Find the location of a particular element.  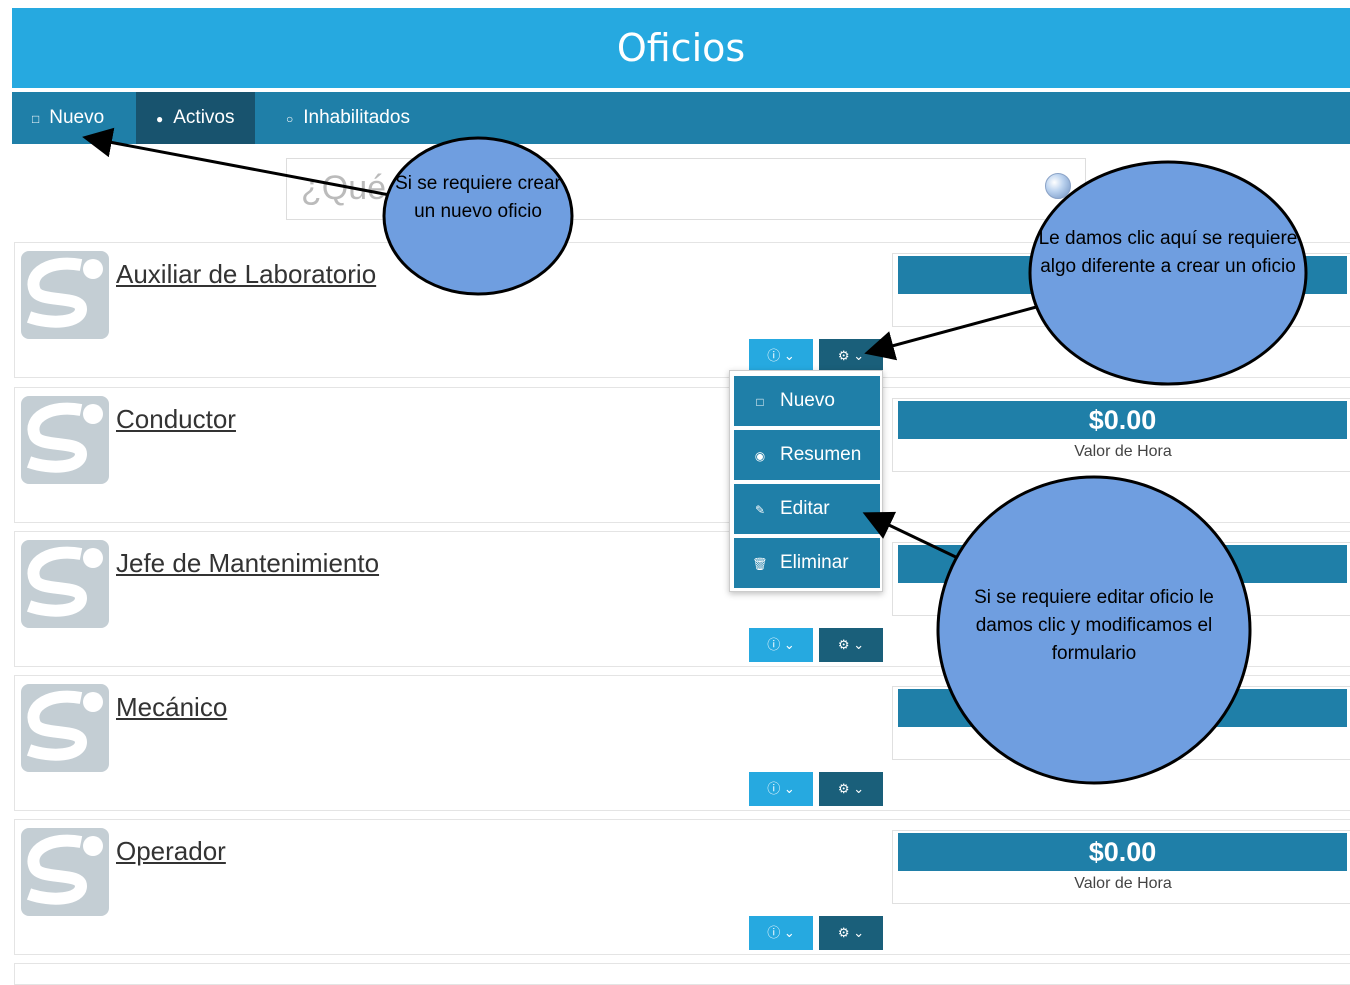

menu-item-edit: ✎ Editar is located at coordinates (807, 509).